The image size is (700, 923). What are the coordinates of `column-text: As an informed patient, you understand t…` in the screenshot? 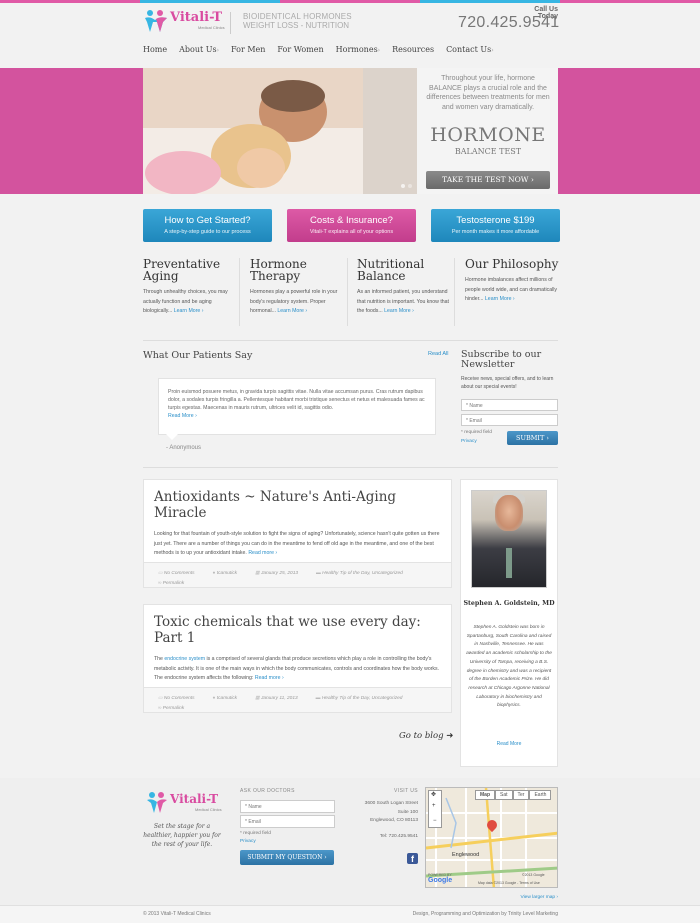 It's located at (403, 301).